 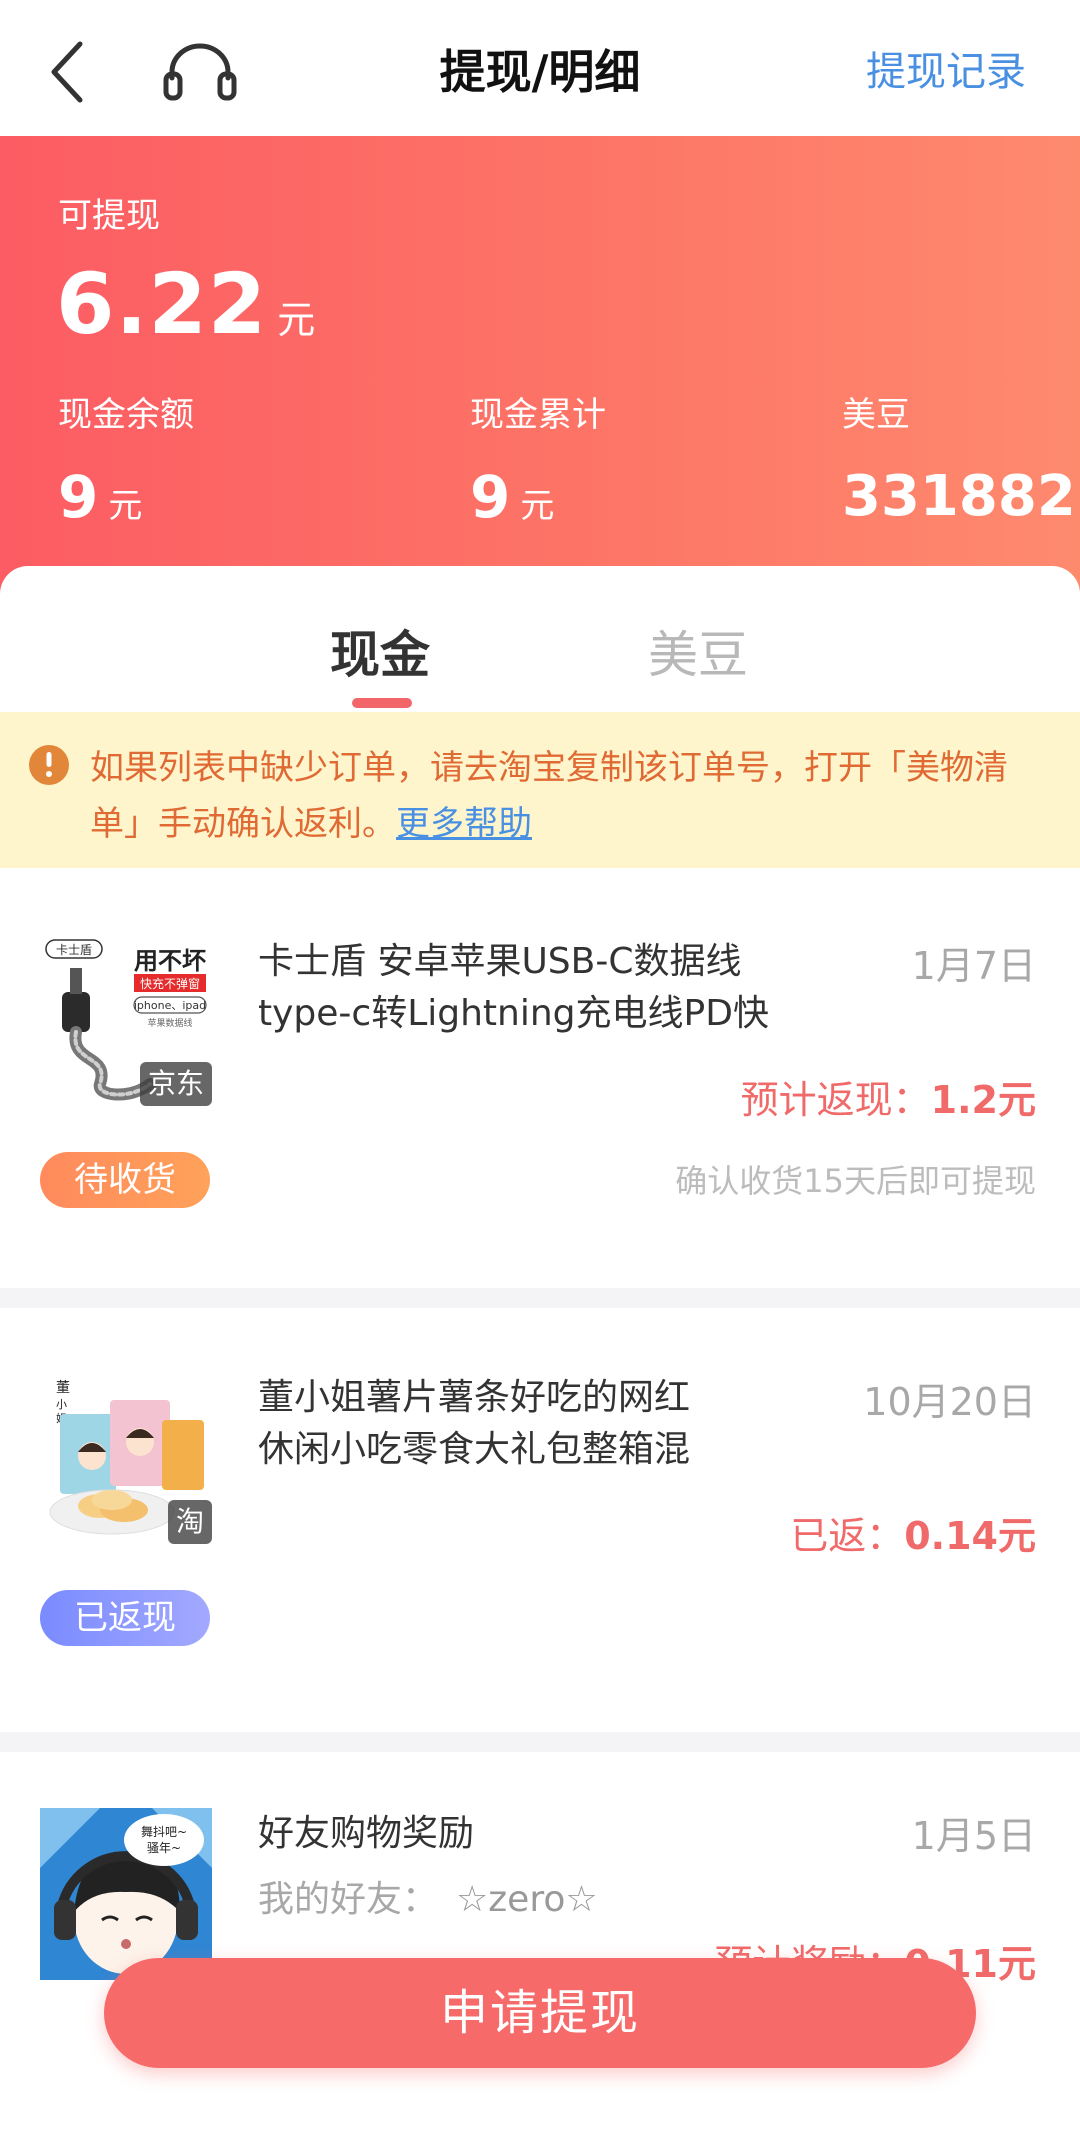 I want to click on withdrawable-amount: 6.22 元, so click(x=185, y=316).